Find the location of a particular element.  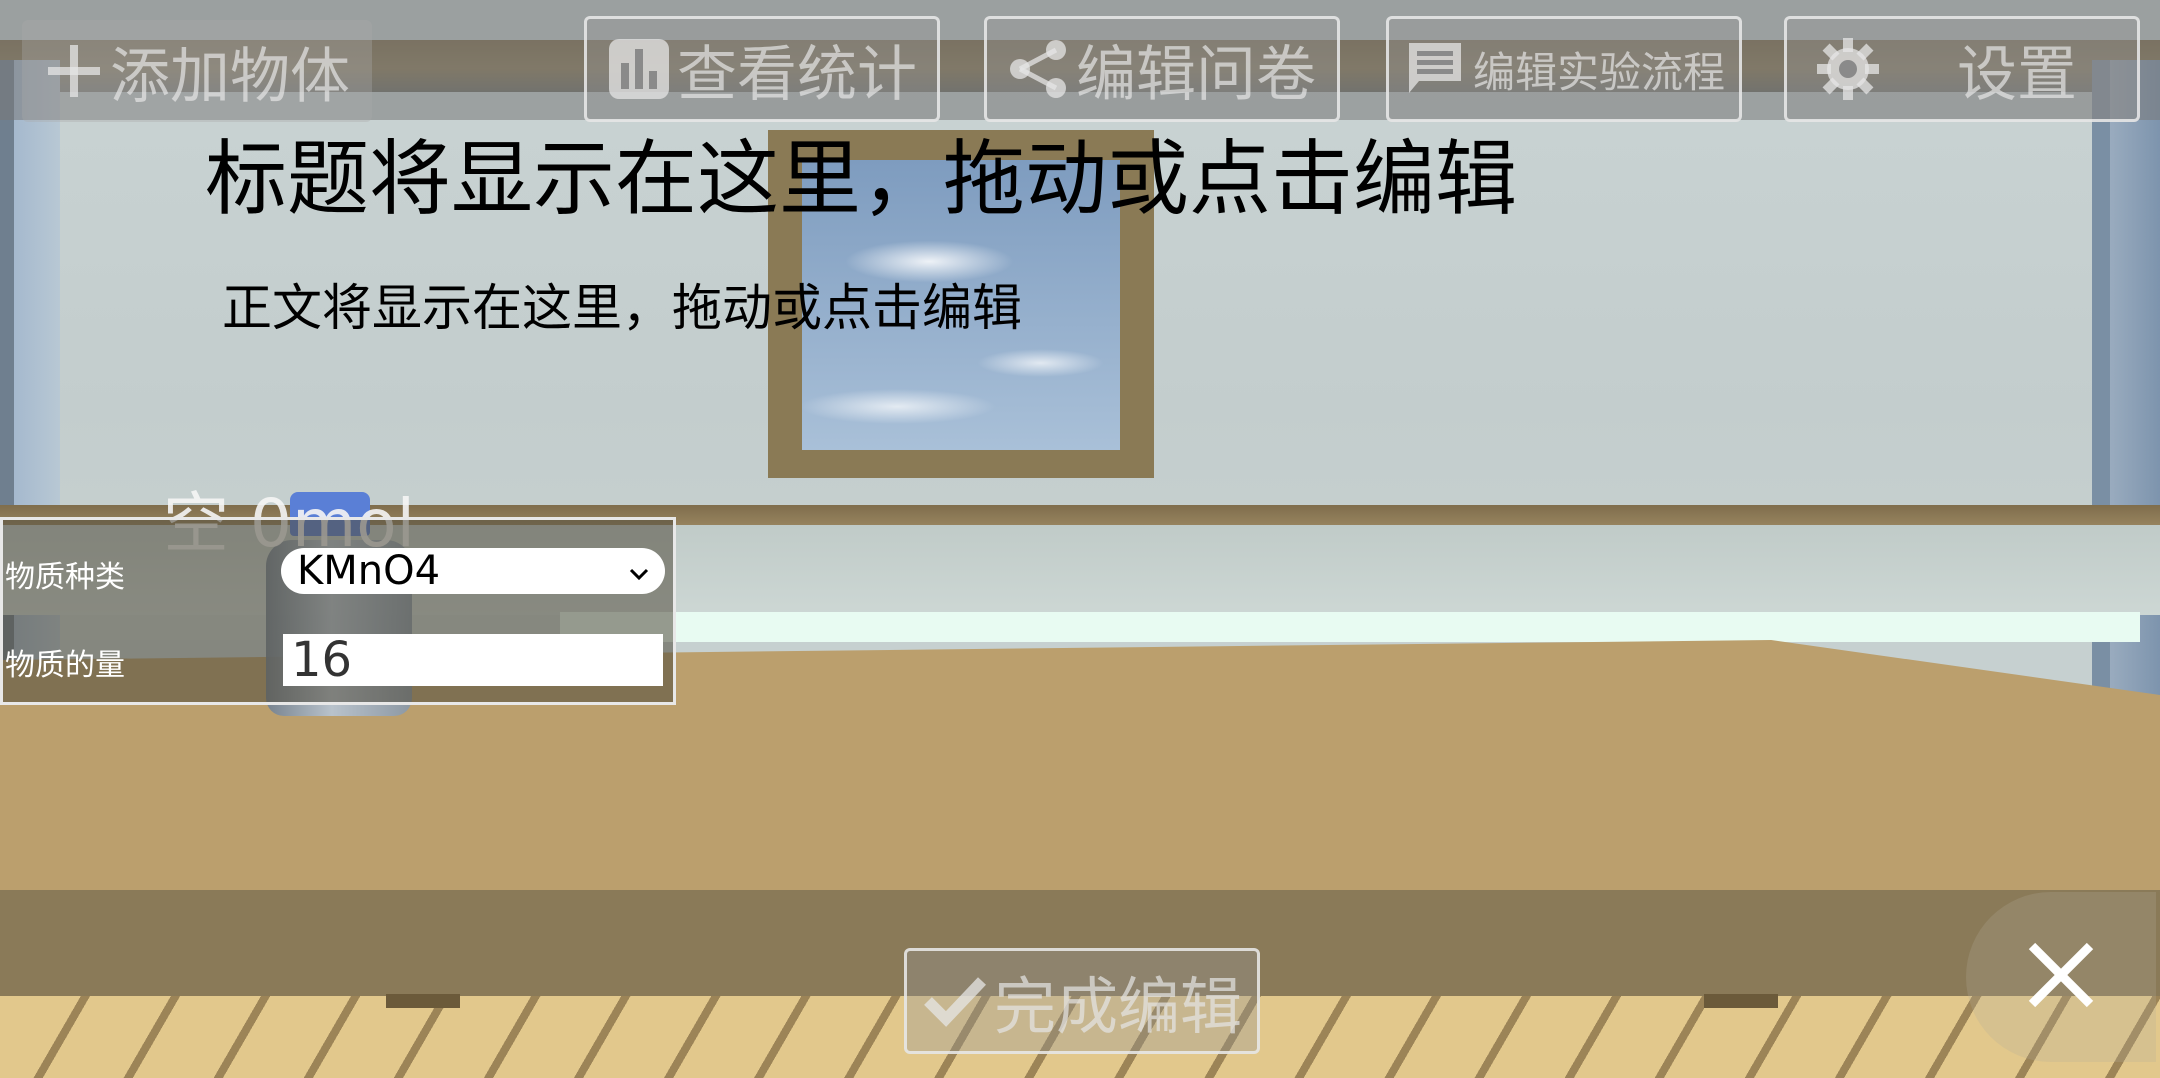

add-object-label: 添加物体 is located at coordinates (230, 76).